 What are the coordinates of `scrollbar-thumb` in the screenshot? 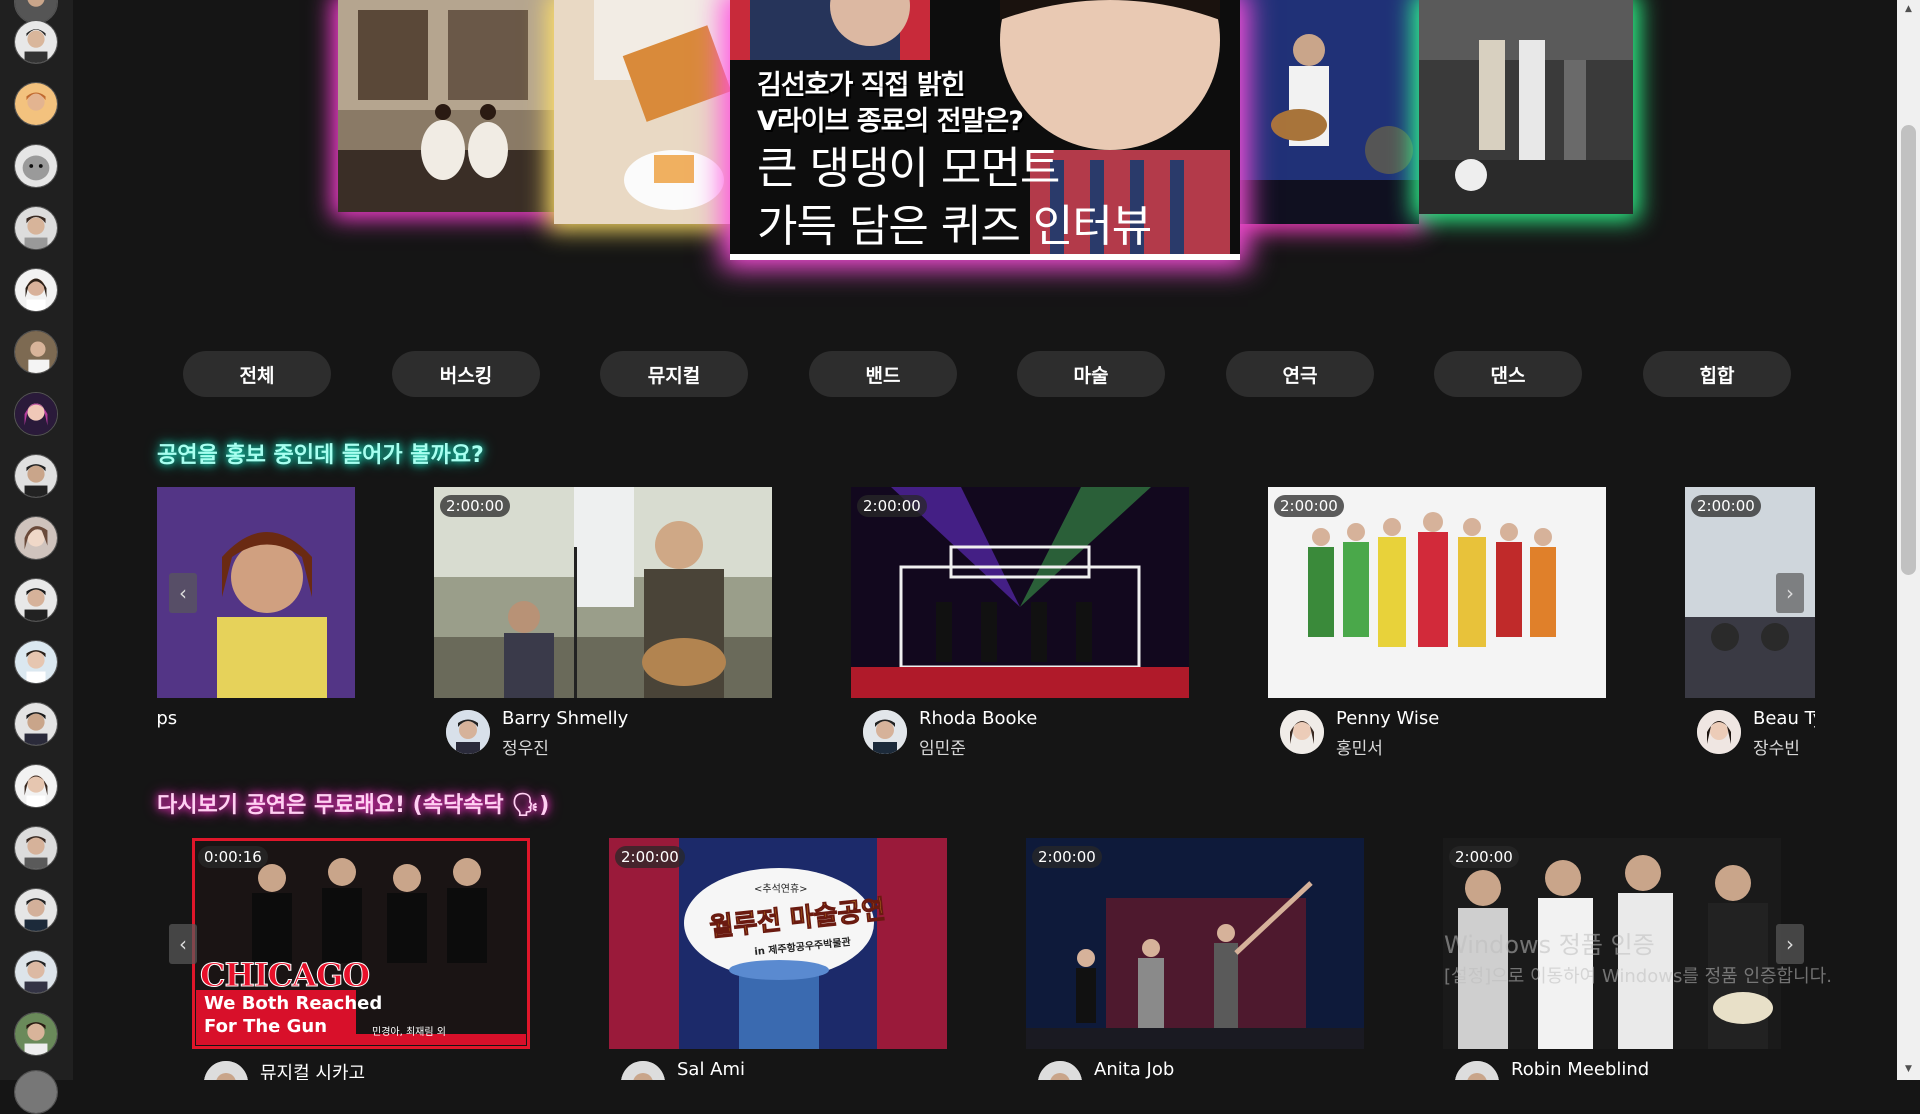 It's located at (1908, 350).